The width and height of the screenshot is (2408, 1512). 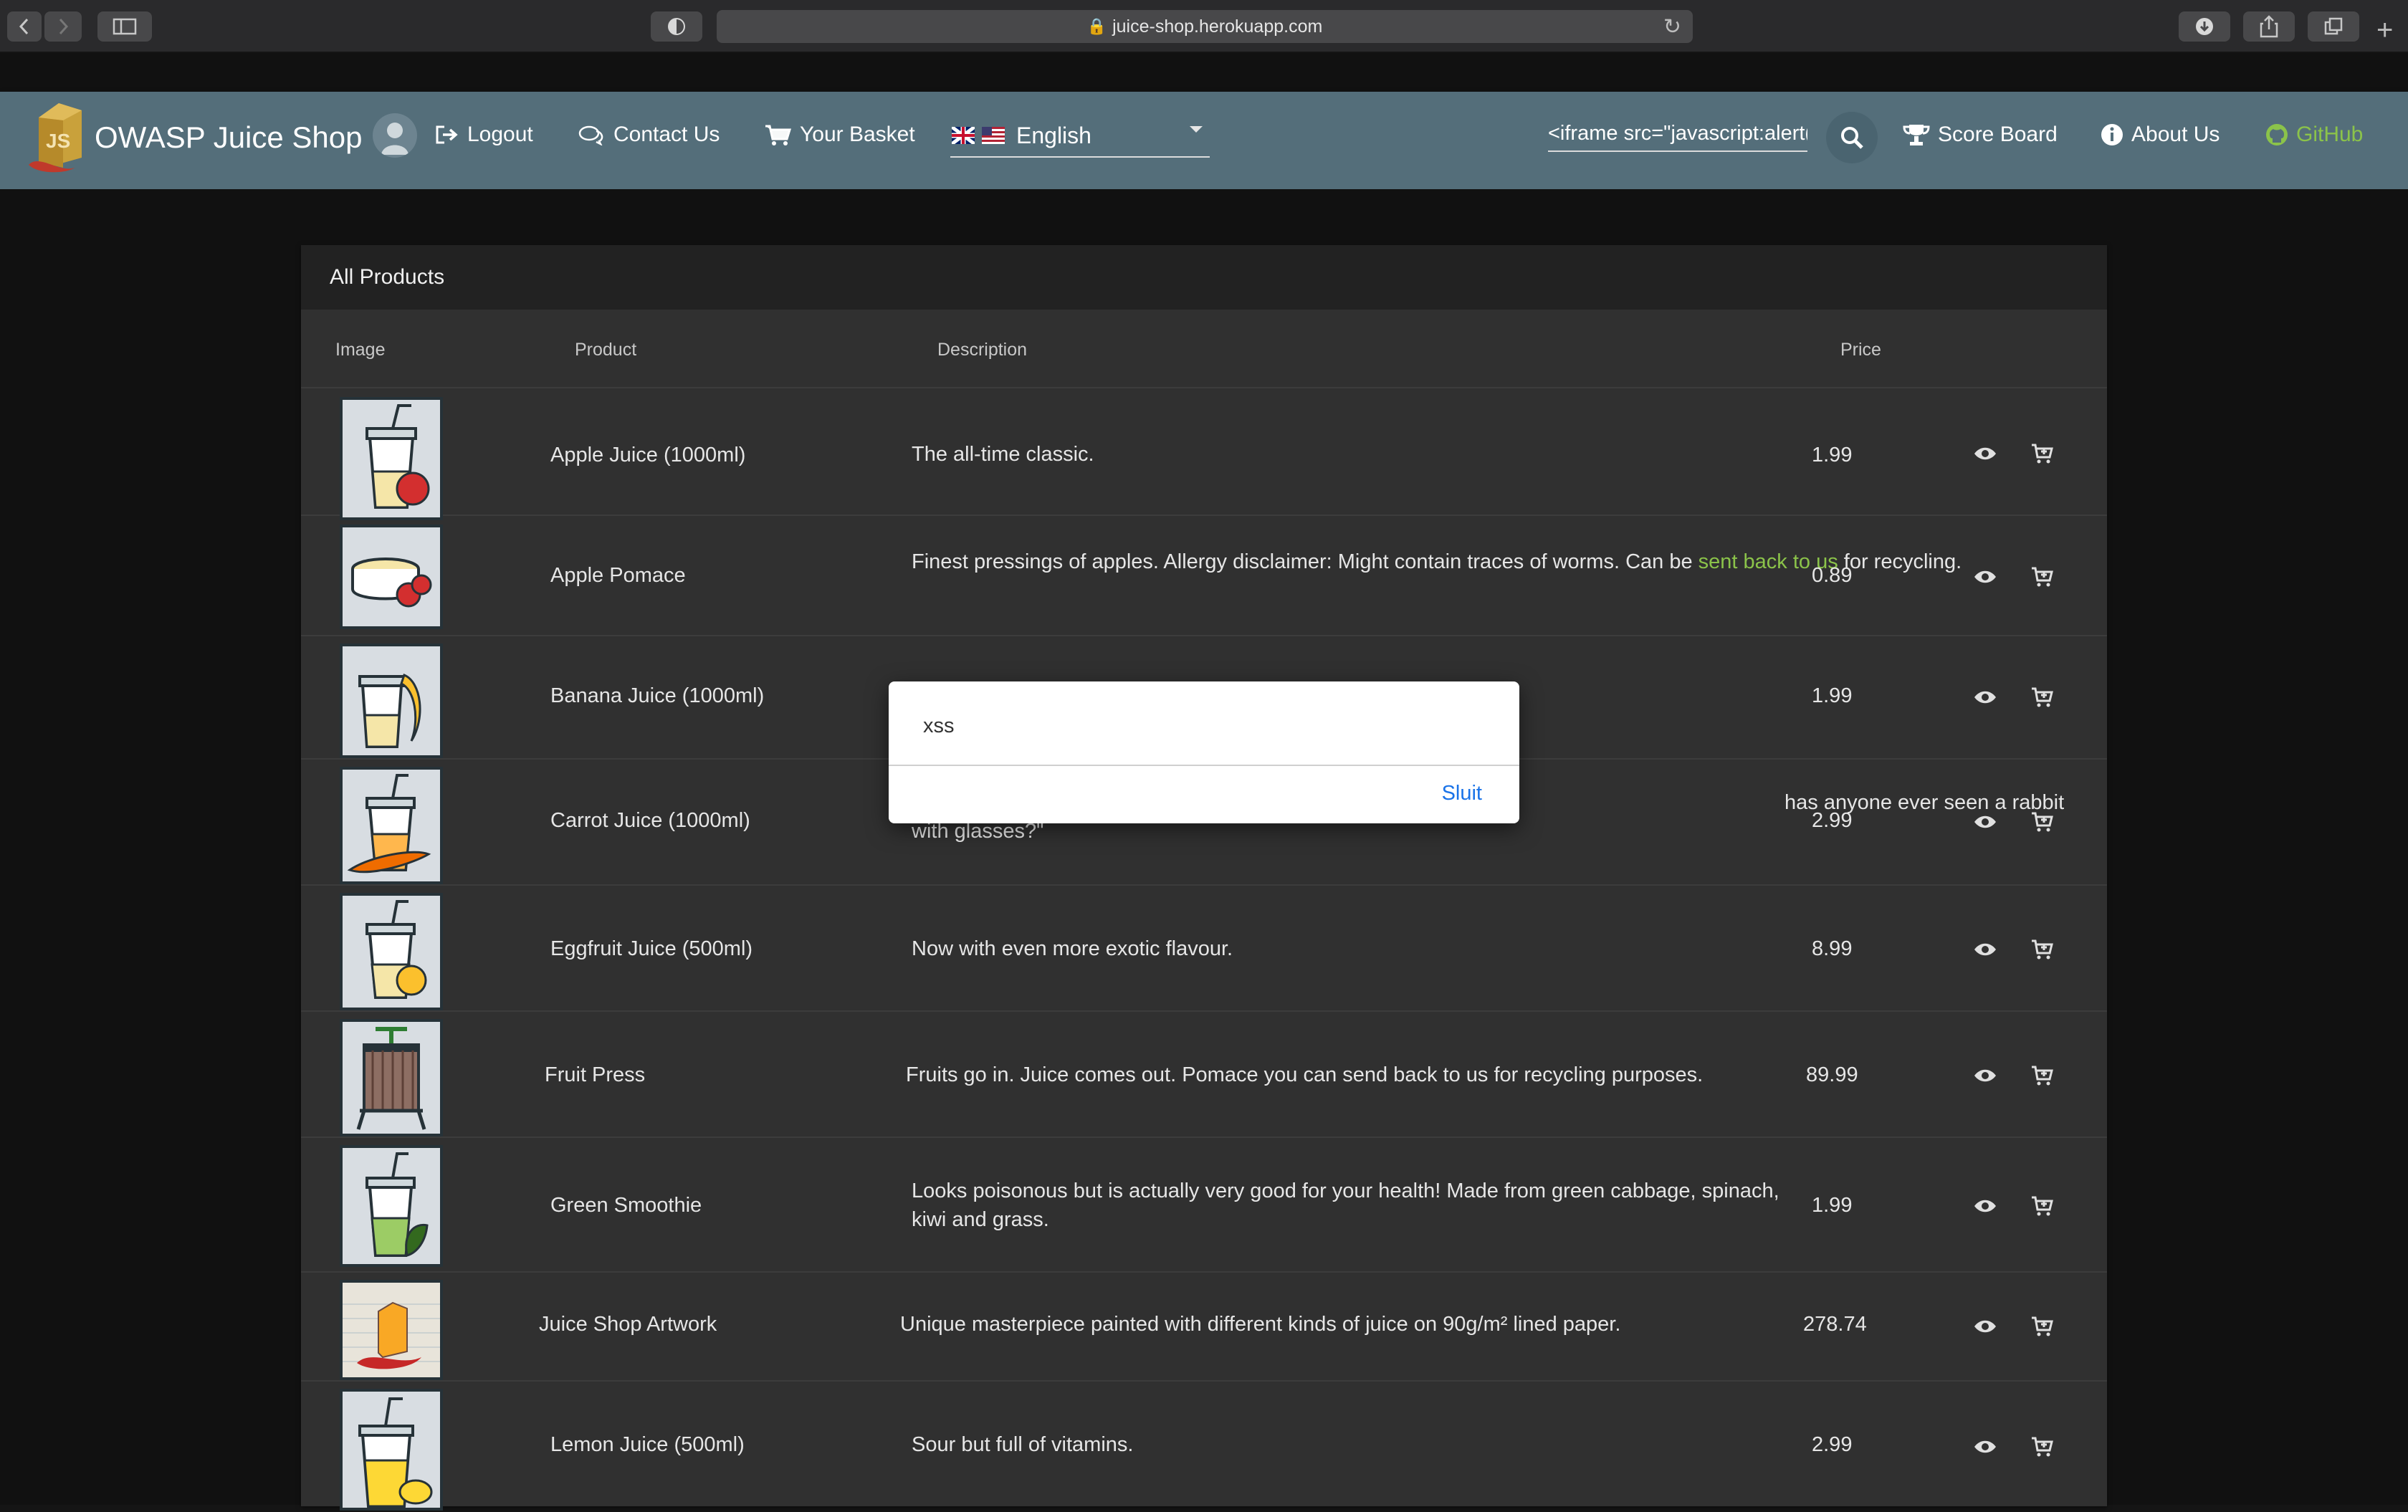 I want to click on brand-title: OWASP Juice Shop, so click(x=229, y=137).